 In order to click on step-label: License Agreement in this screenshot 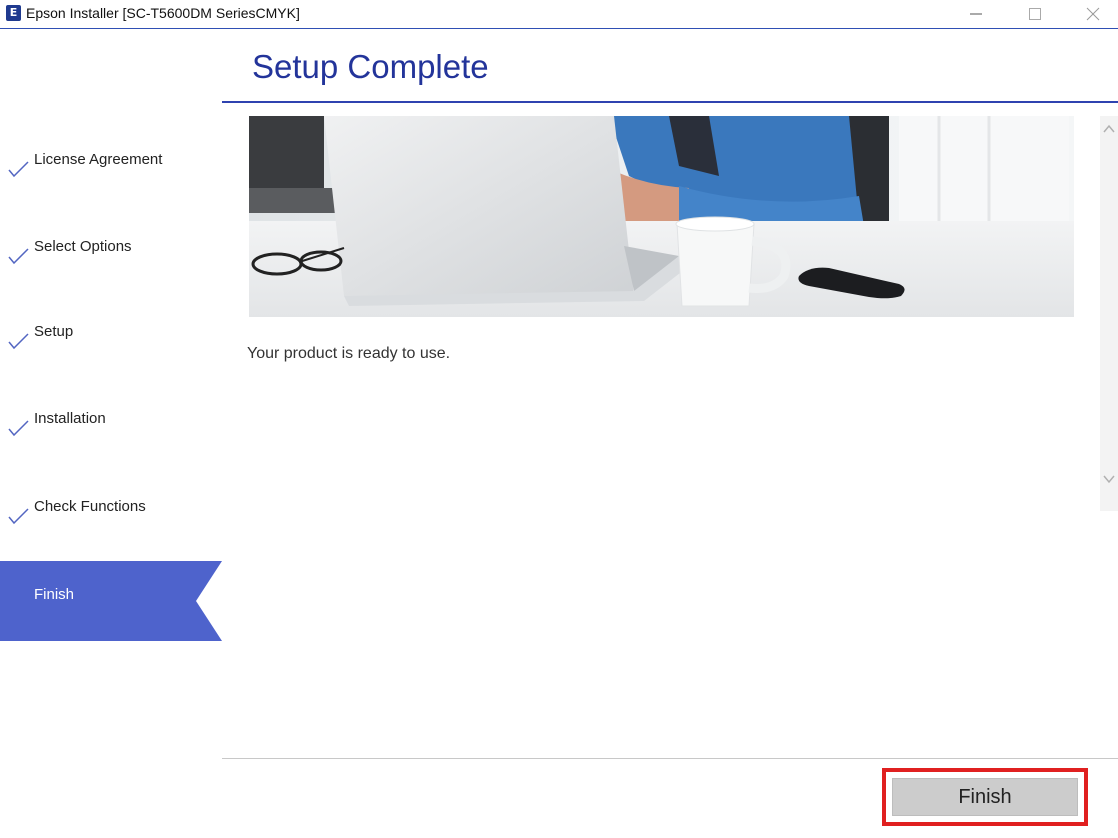, I will do `click(98, 159)`.